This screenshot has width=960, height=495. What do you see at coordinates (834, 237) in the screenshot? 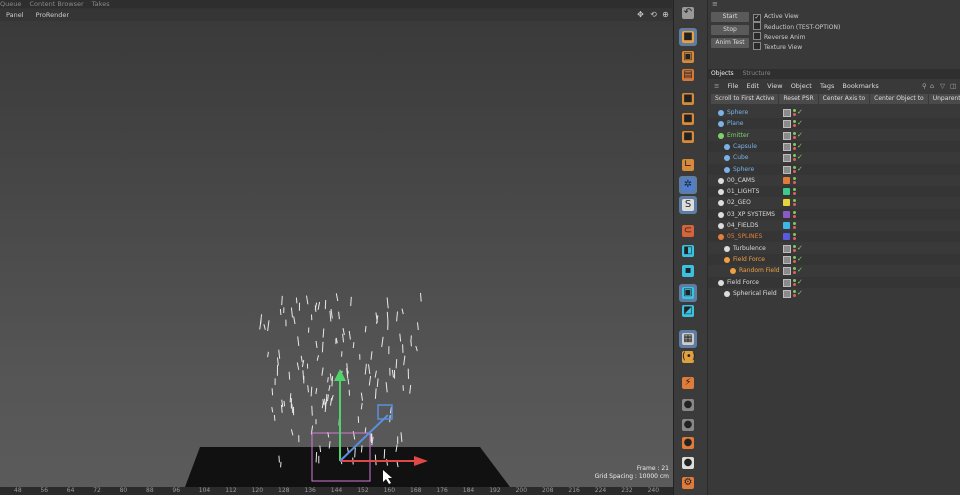
I see `object-row: 05_SPLINES` at bounding box center [834, 237].